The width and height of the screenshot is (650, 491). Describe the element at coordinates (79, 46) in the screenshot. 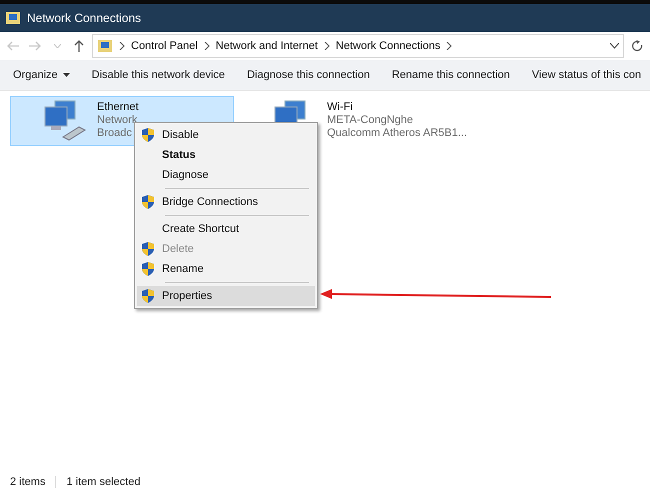

I see `up-arrow-icon` at that location.